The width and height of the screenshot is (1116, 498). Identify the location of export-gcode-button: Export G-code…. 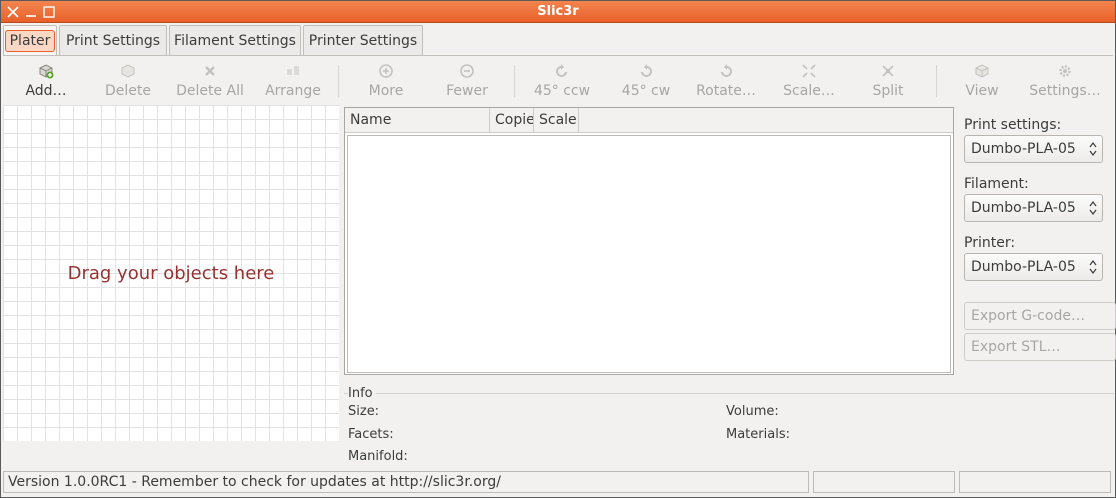
(1040, 316).